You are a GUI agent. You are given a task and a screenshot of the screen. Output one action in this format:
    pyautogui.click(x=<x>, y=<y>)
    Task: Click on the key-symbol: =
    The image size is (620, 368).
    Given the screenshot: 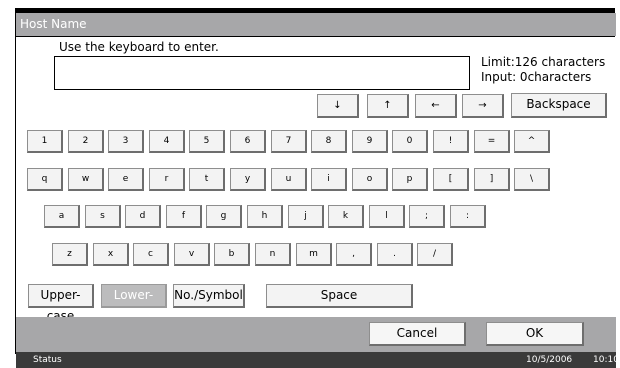 What is the action you would take?
    pyautogui.click(x=492, y=141)
    